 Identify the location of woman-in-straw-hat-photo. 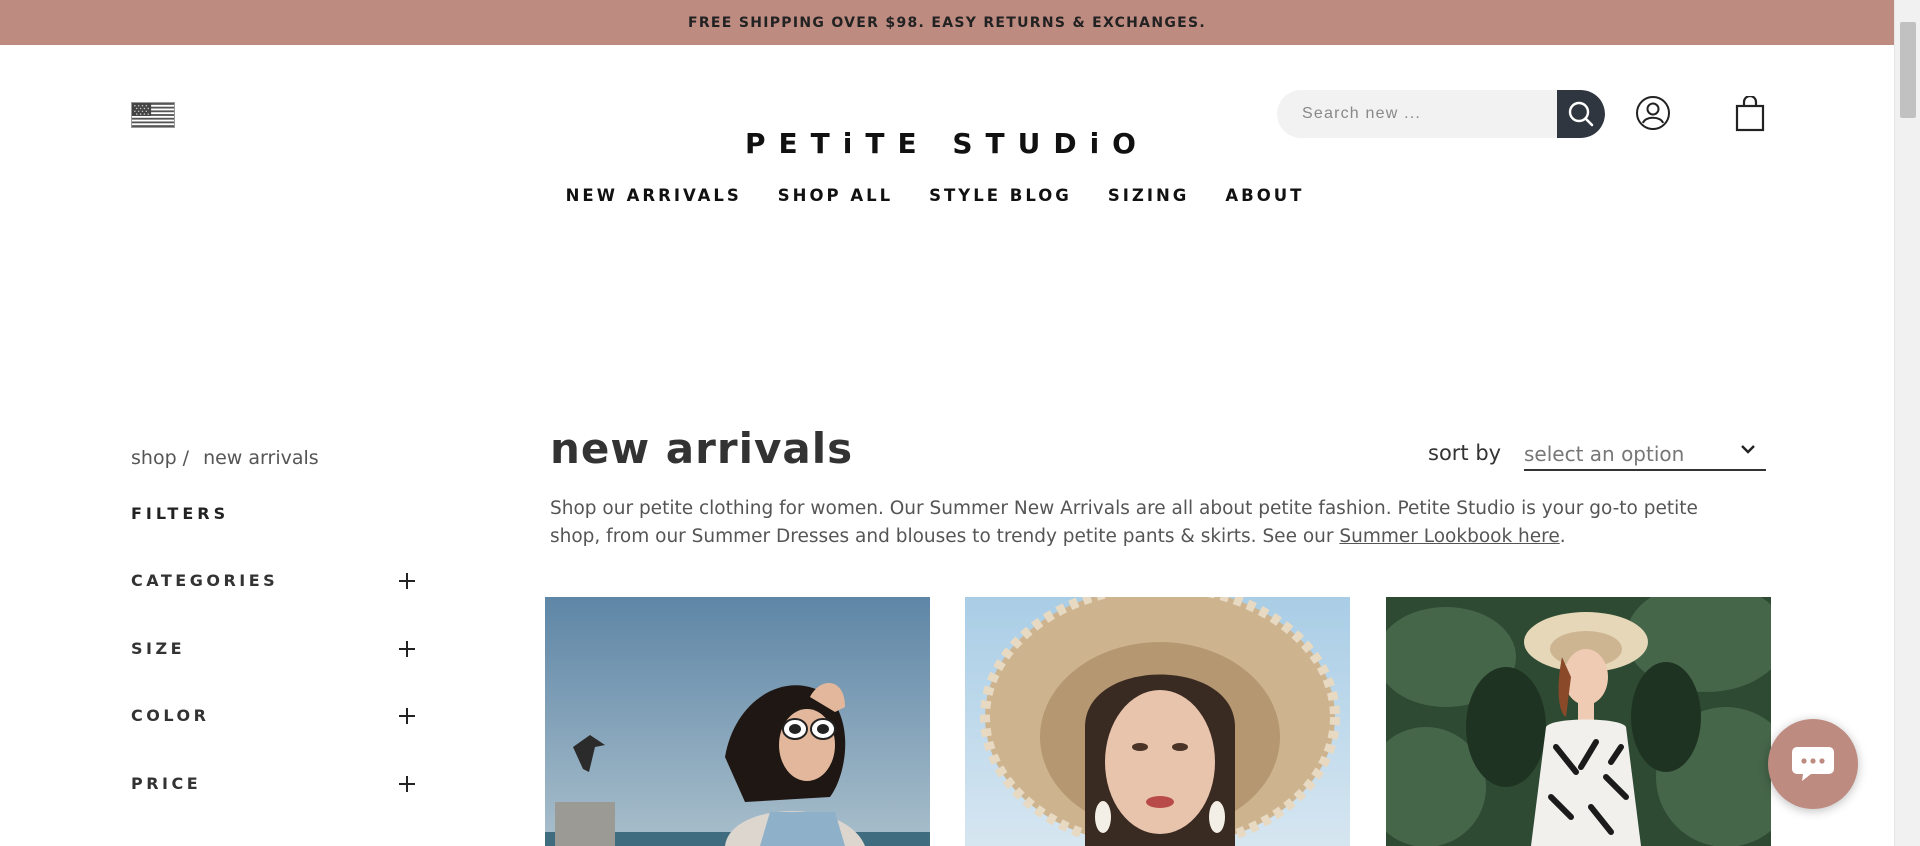
(1157, 721).